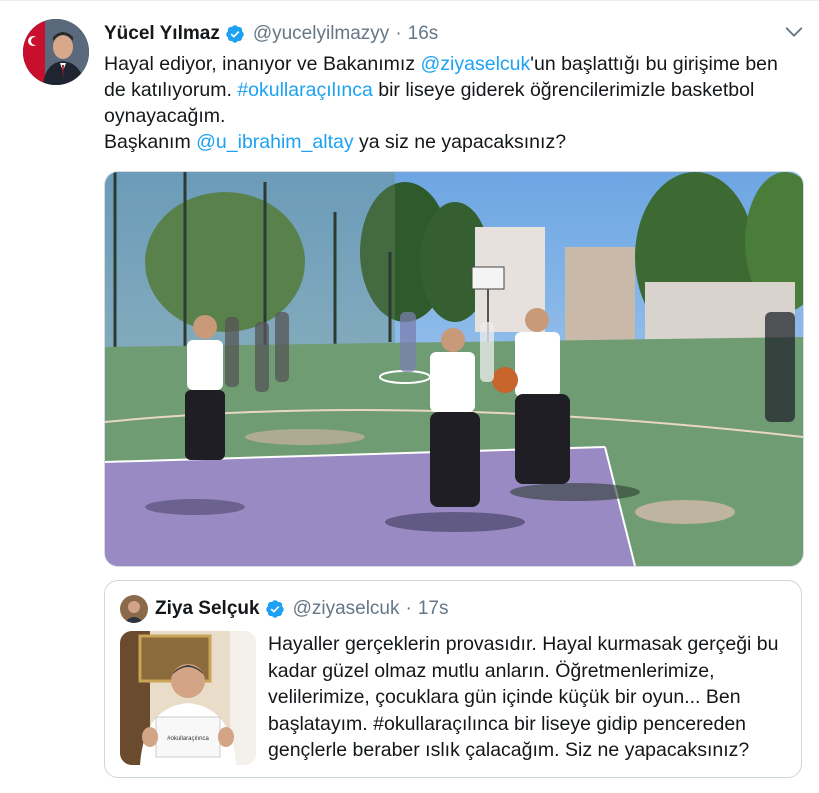 The width and height of the screenshot is (819, 793). I want to click on tweet-text-segment: Başkanım, so click(150, 142).